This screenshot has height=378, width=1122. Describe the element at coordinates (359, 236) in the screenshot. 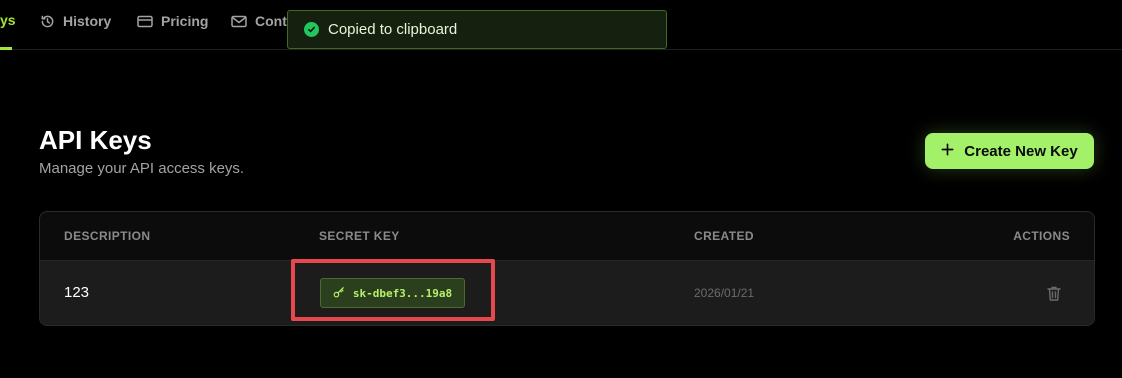

I see `column-header-secret-key: SECRET KEY` at that location.